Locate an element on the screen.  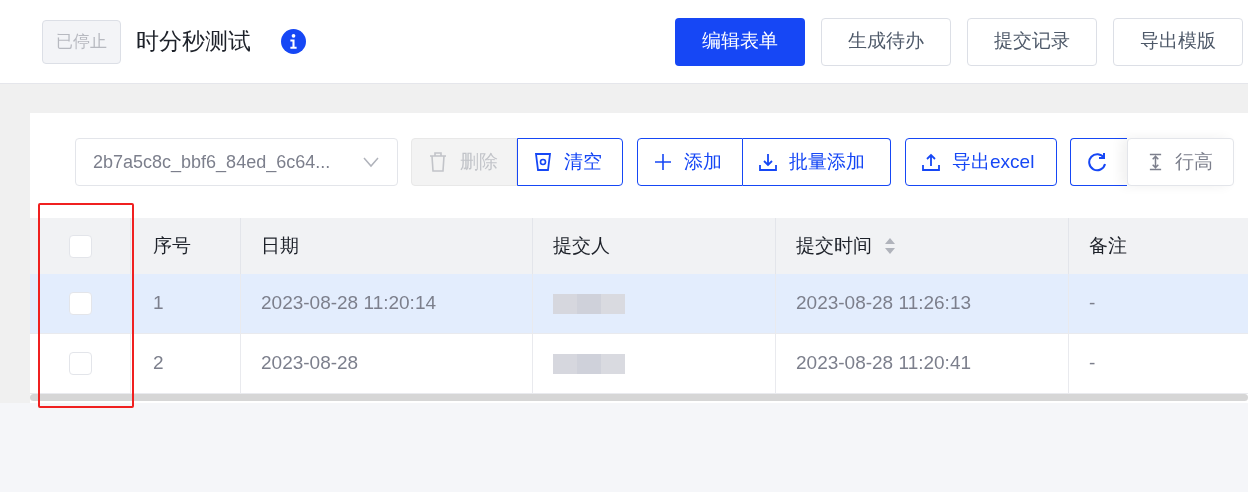
column-header: 提交时间 is located at coordinates (834, 245).